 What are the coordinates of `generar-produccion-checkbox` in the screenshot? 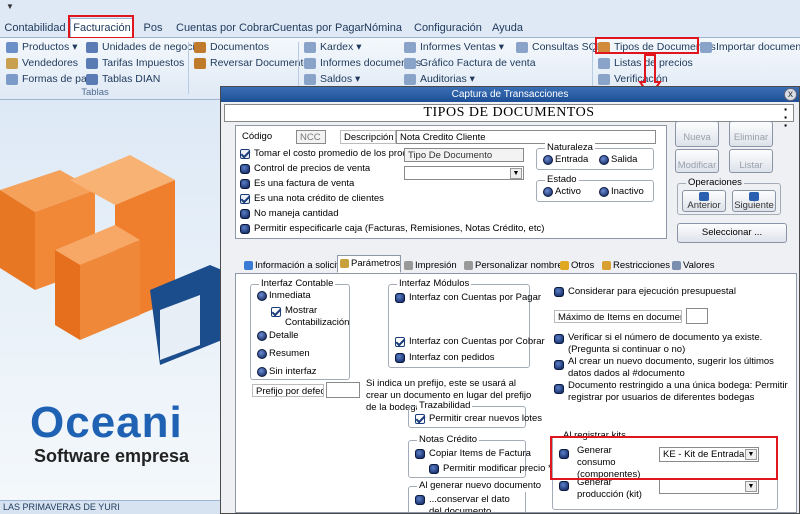 It's located at (564, 486).